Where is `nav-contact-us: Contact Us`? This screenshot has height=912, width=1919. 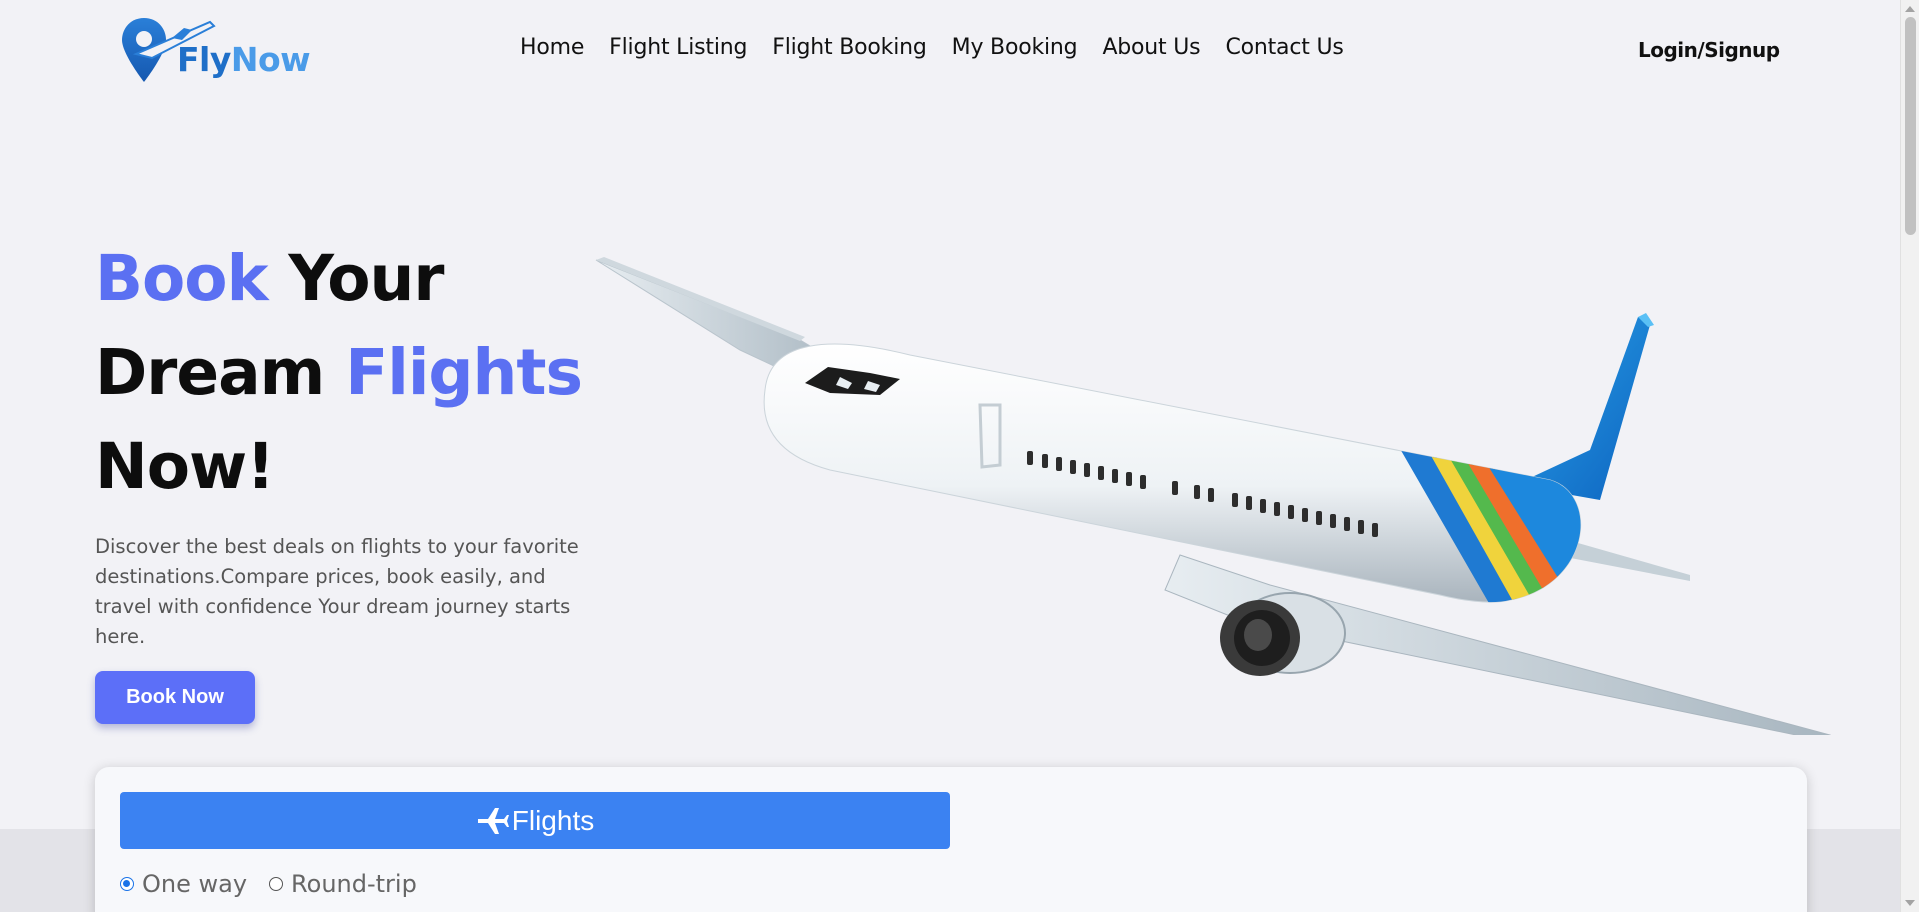
nav-contact-us: Contact Us is located at coordinates (1284, 47).